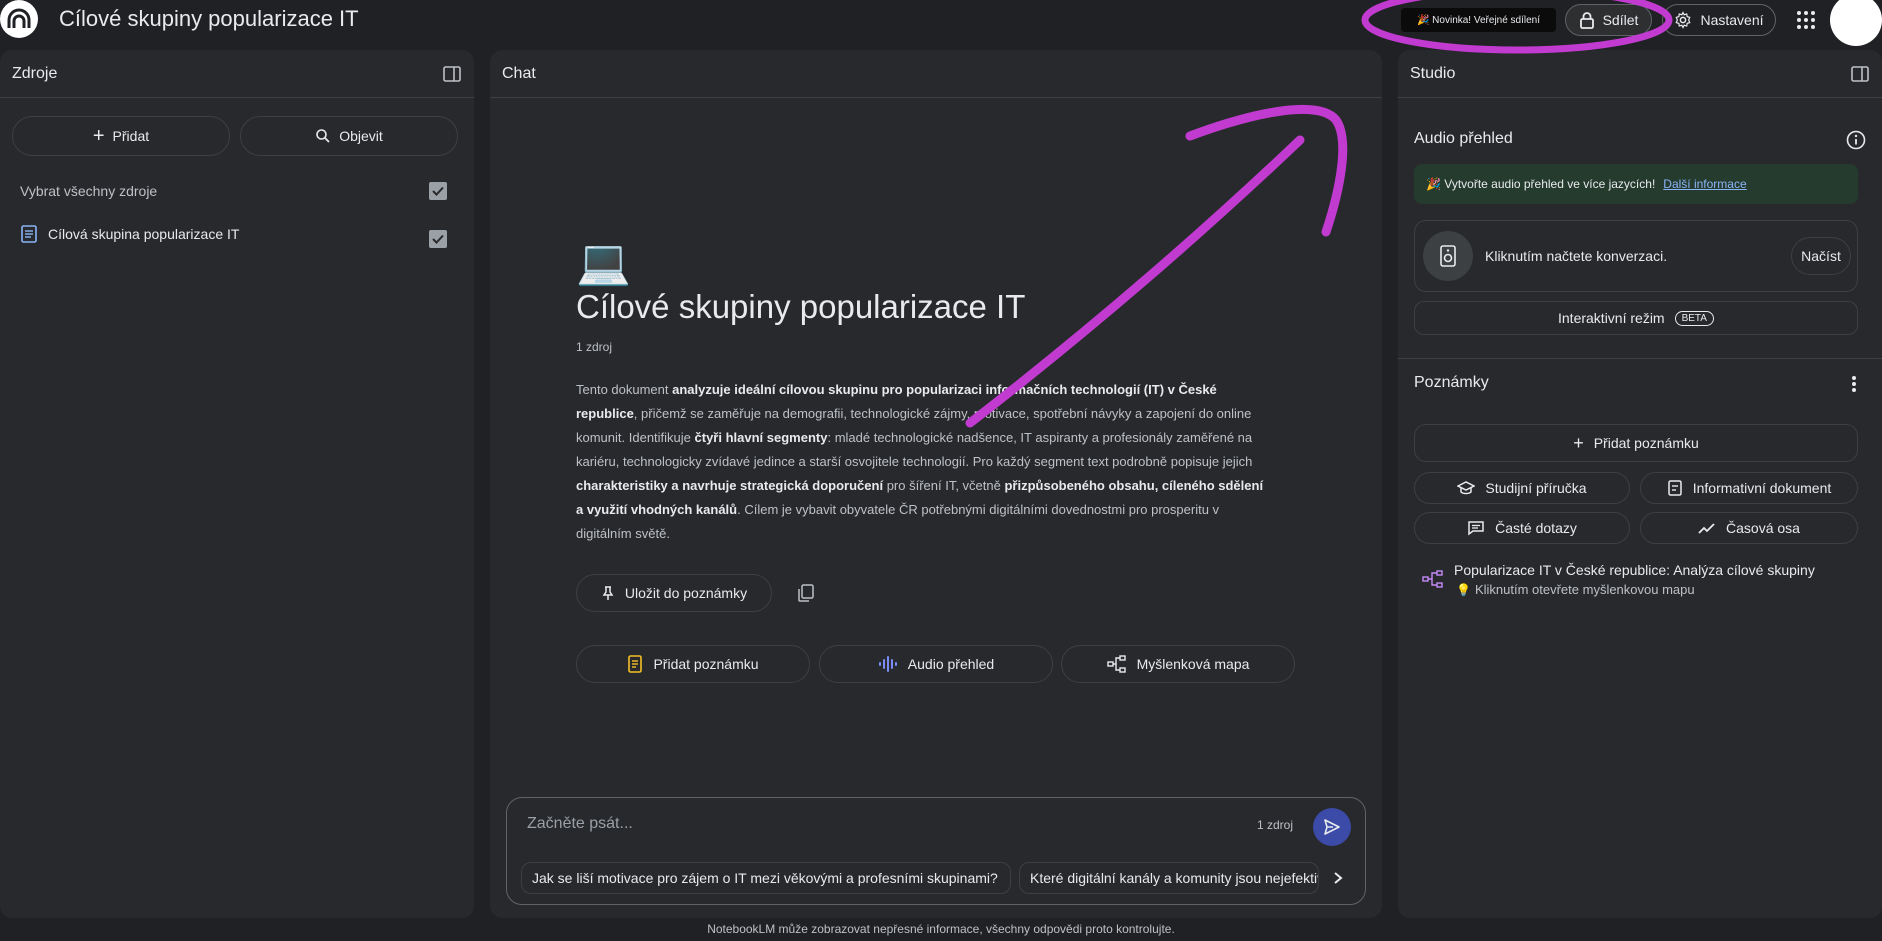  What do you see at coordinates (1640, 74) in the screenshot?
I see `studio-header: Studio` at bounding box center [1640, 74].